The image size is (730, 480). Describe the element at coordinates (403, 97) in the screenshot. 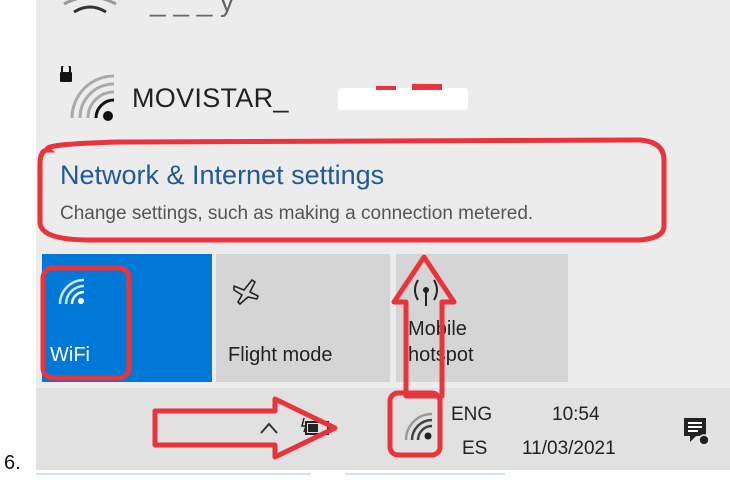

I see `ssid-redaction` at that location.